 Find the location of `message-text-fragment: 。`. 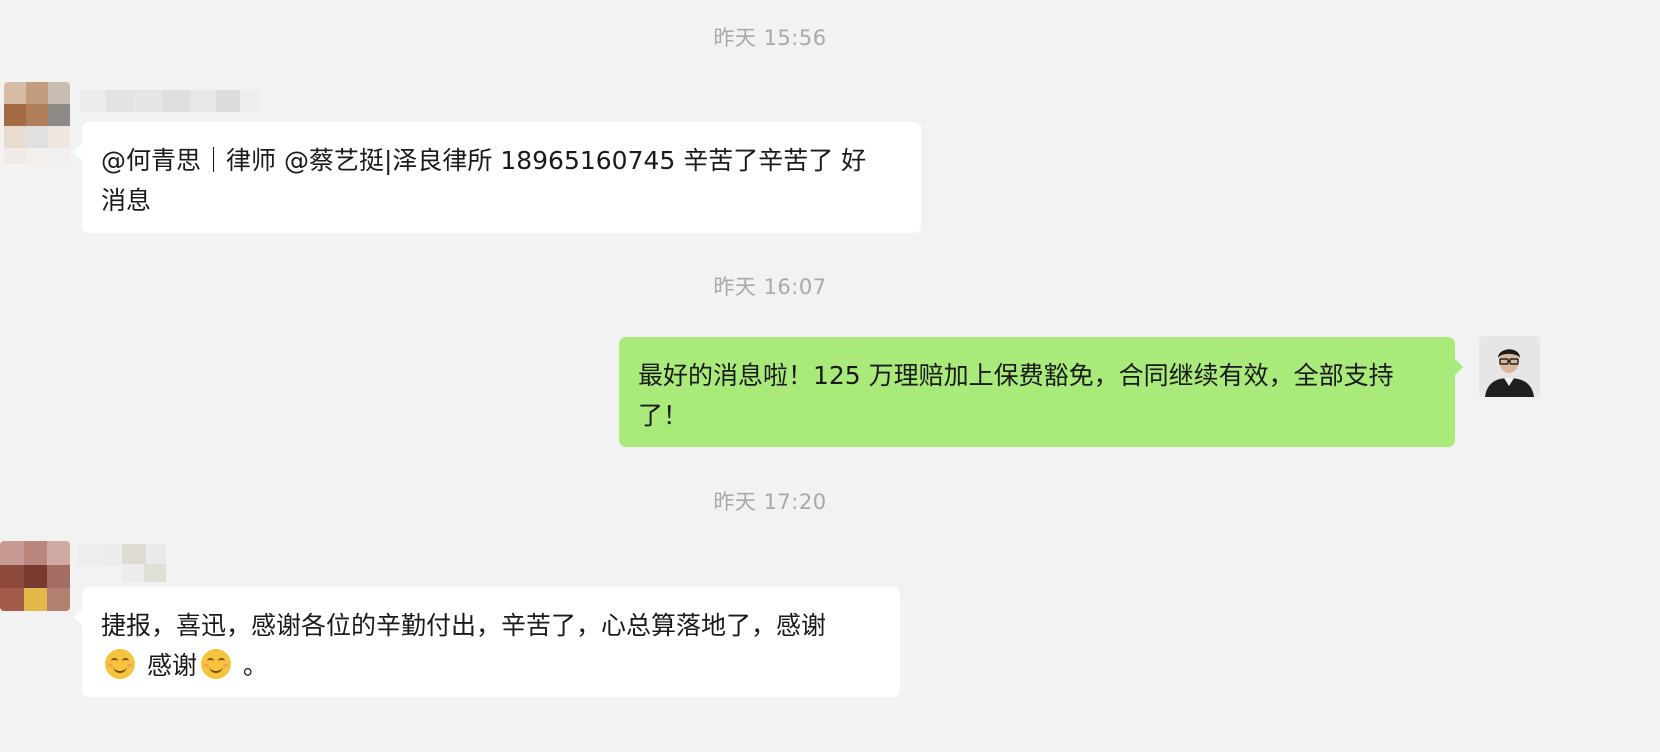

message-text-fragment: 。 is located at coordinates (255, 665).